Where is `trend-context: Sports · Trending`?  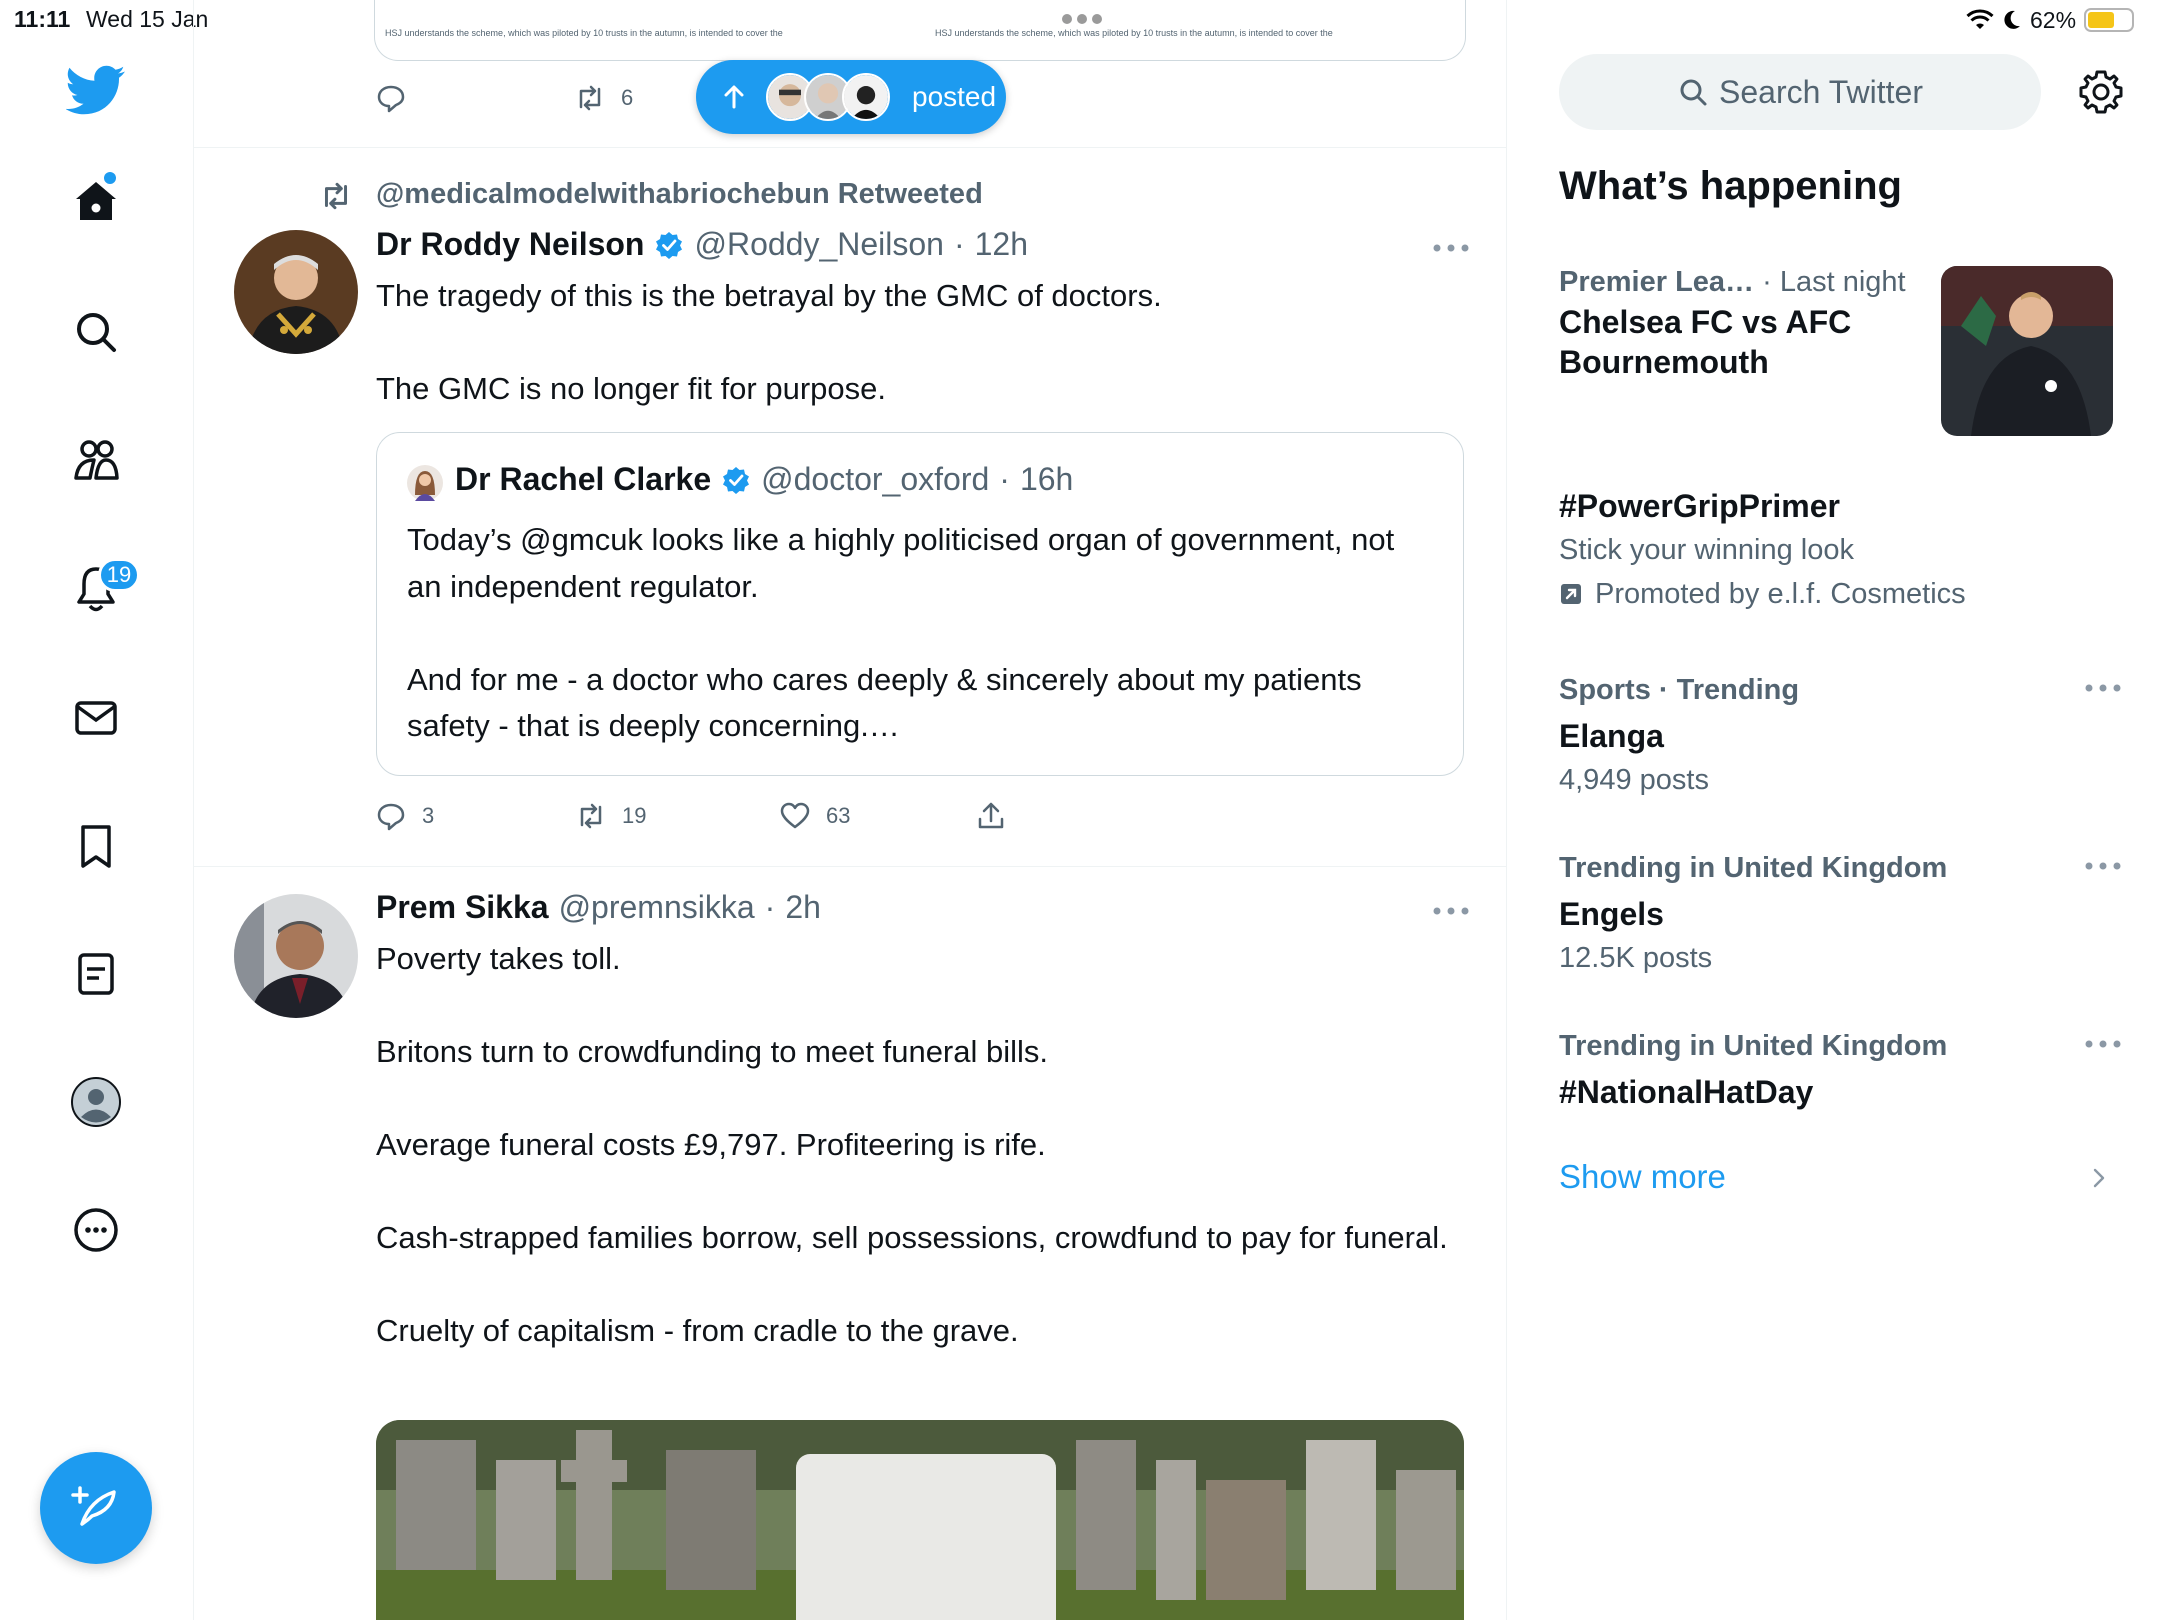
trend-context: Sports · Trending is located at coordinates (1679, 690).